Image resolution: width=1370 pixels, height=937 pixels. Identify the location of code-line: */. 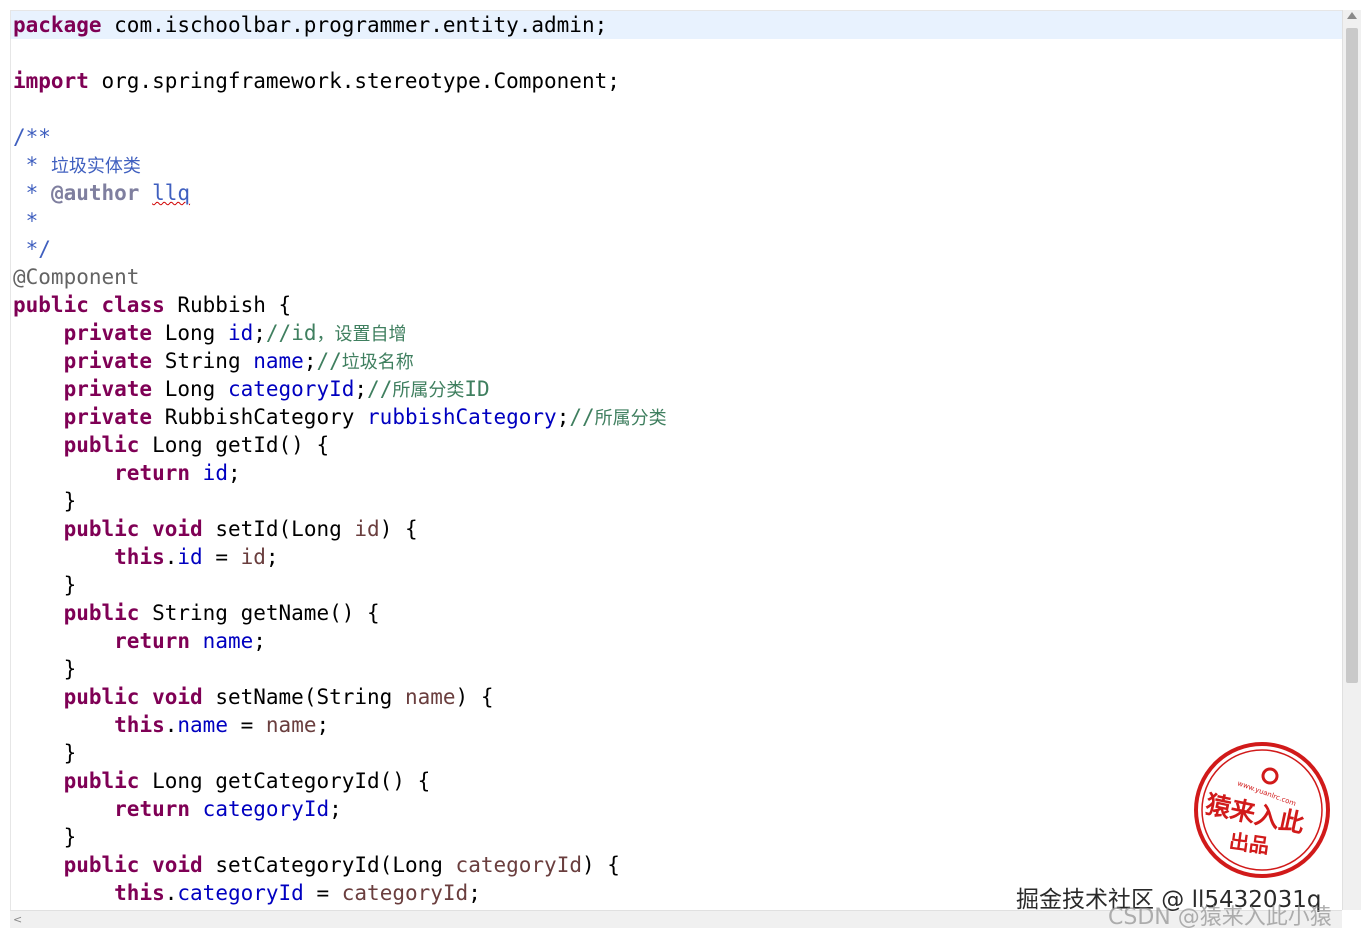
(677, 249).